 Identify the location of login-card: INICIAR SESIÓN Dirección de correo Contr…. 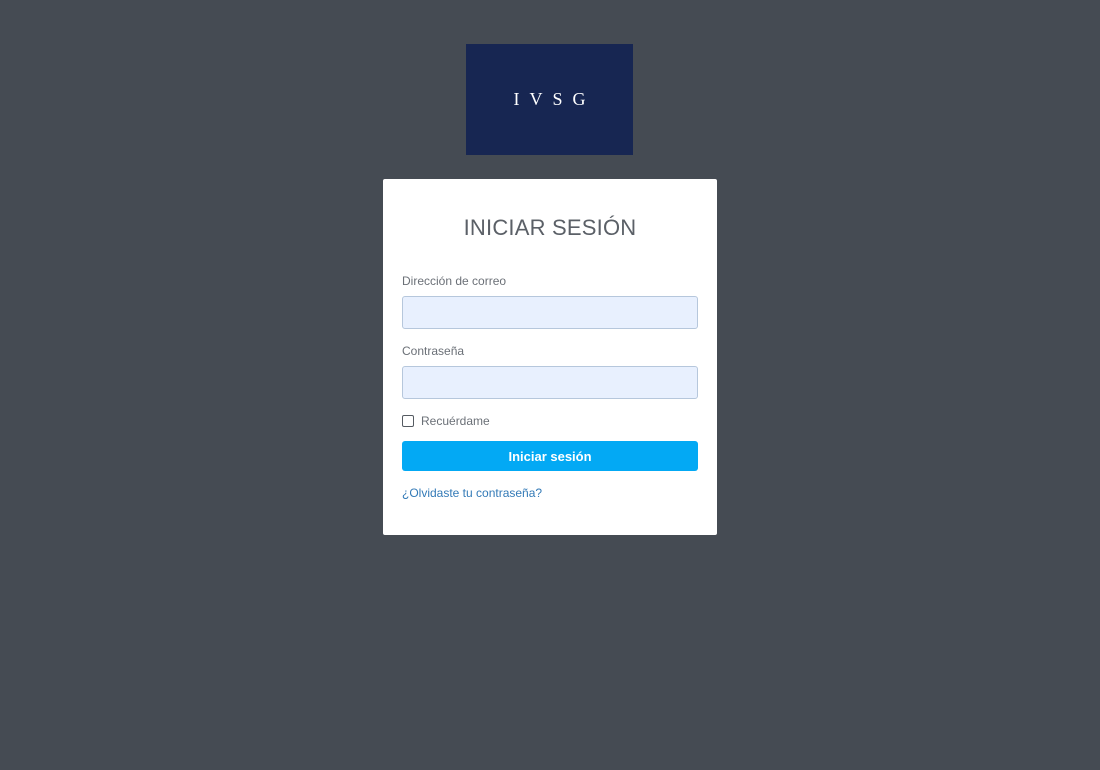
(550, 357).